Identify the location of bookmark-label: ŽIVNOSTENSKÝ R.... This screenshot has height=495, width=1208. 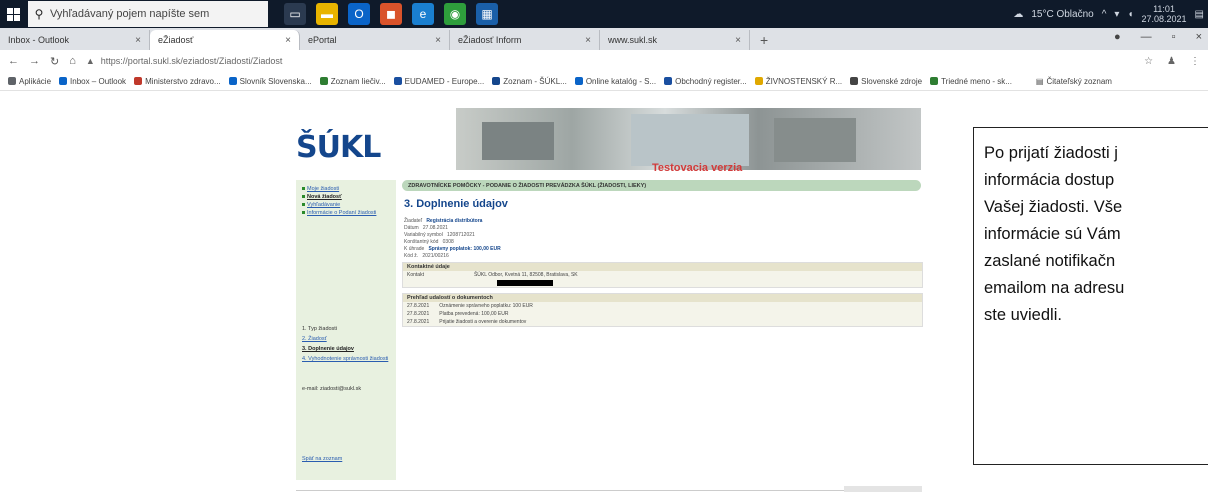
(804, 81).